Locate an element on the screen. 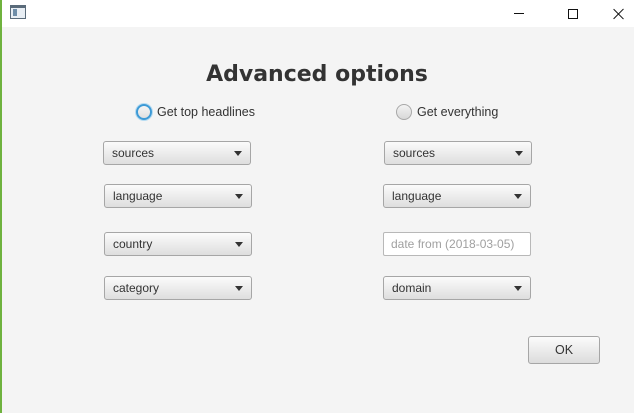  title-bar is located at coordinates (318, 13).